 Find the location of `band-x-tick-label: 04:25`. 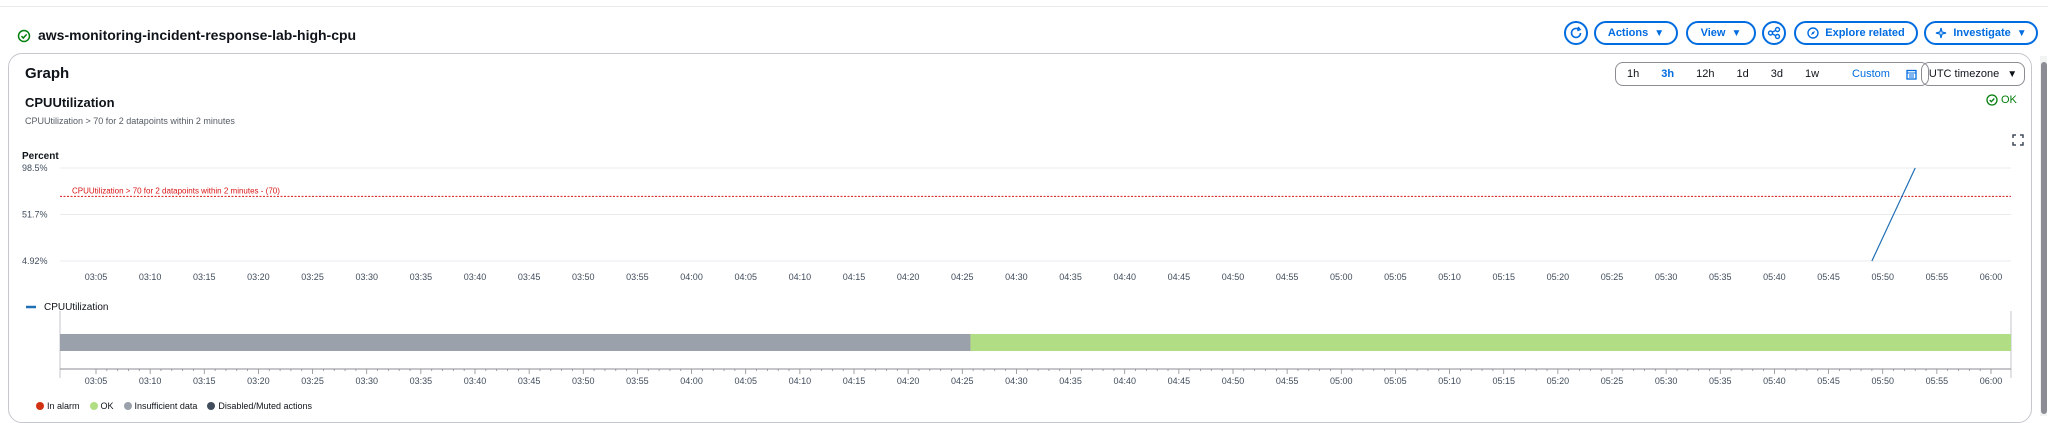

band-x-tick-label: 04:25 is located at coordinates (962, 381).